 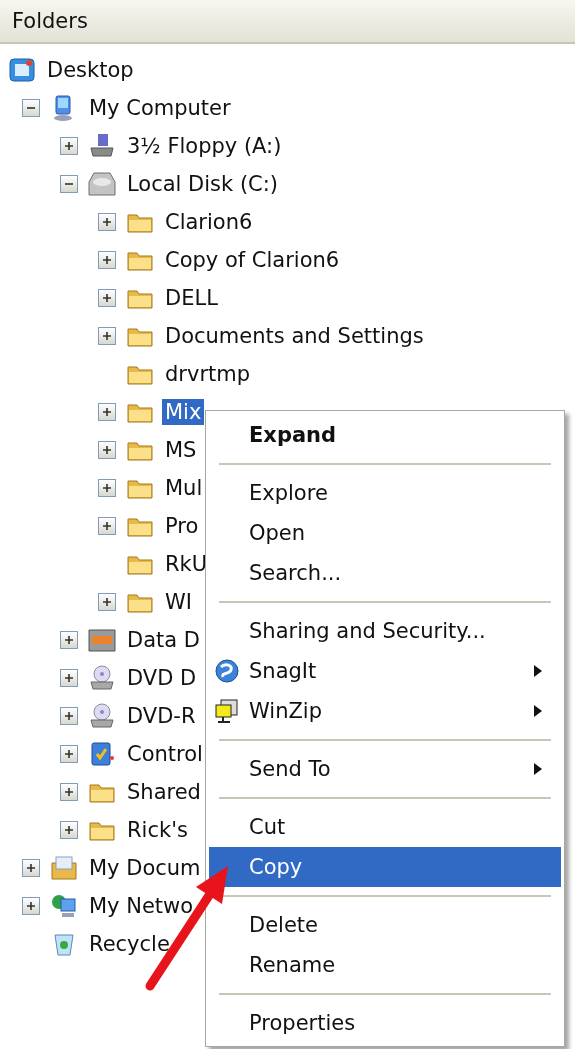 I want to click on menu-item: Send To, so click(x=385, y=769).